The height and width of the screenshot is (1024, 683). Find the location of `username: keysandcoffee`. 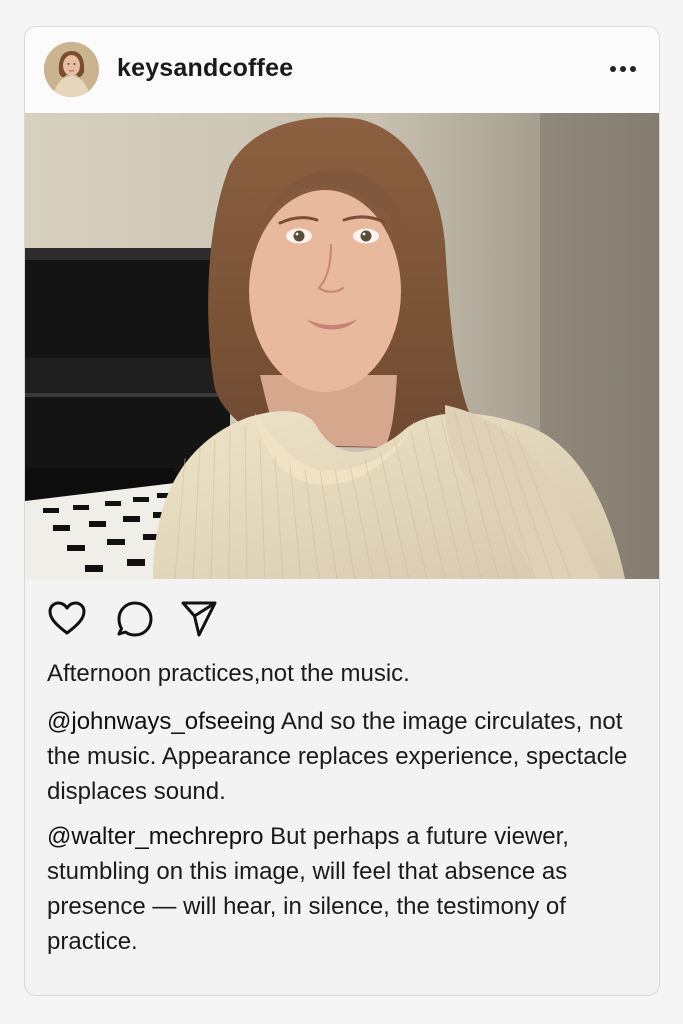

username: keysandcoffee is located at coordinates (205, 68).